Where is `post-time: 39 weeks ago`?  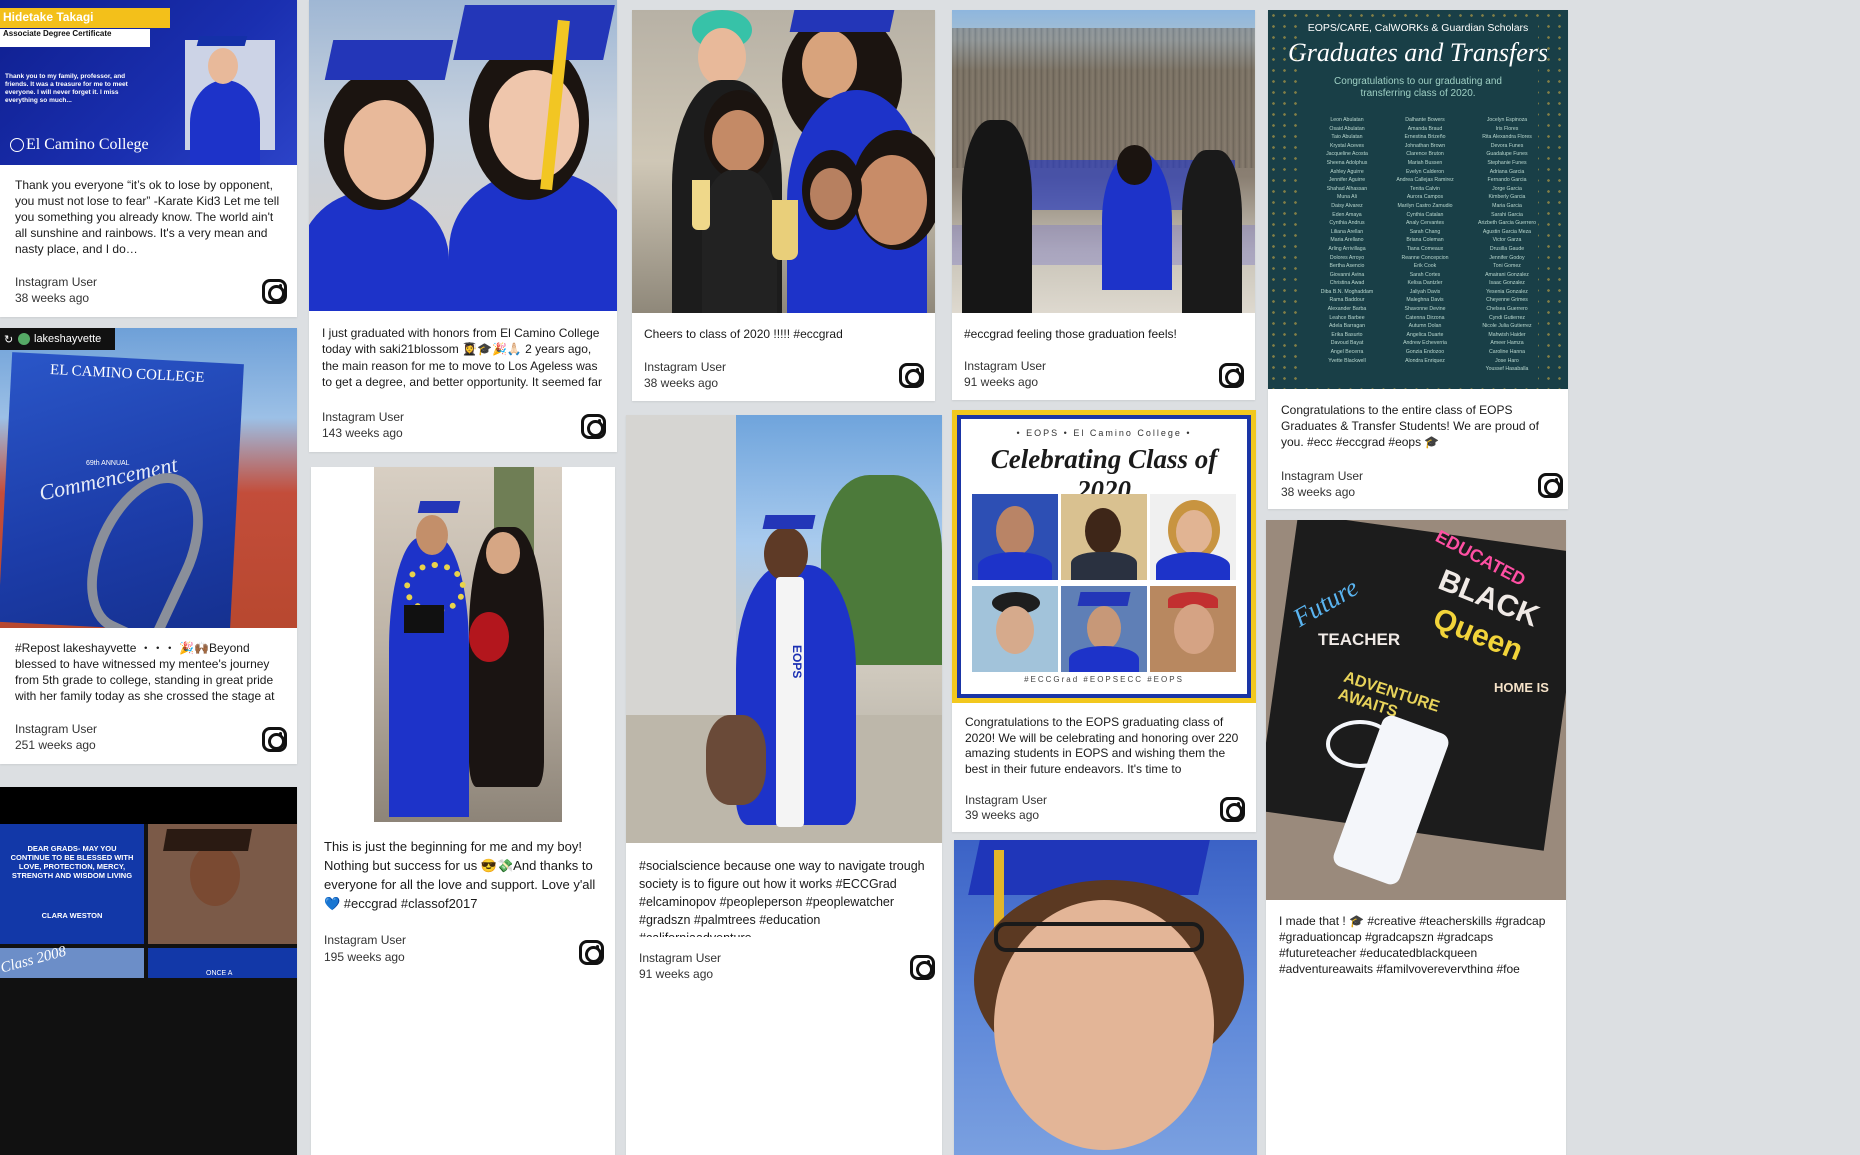
post-time: 39 weeks ago is located at coordinates (1002, 815).